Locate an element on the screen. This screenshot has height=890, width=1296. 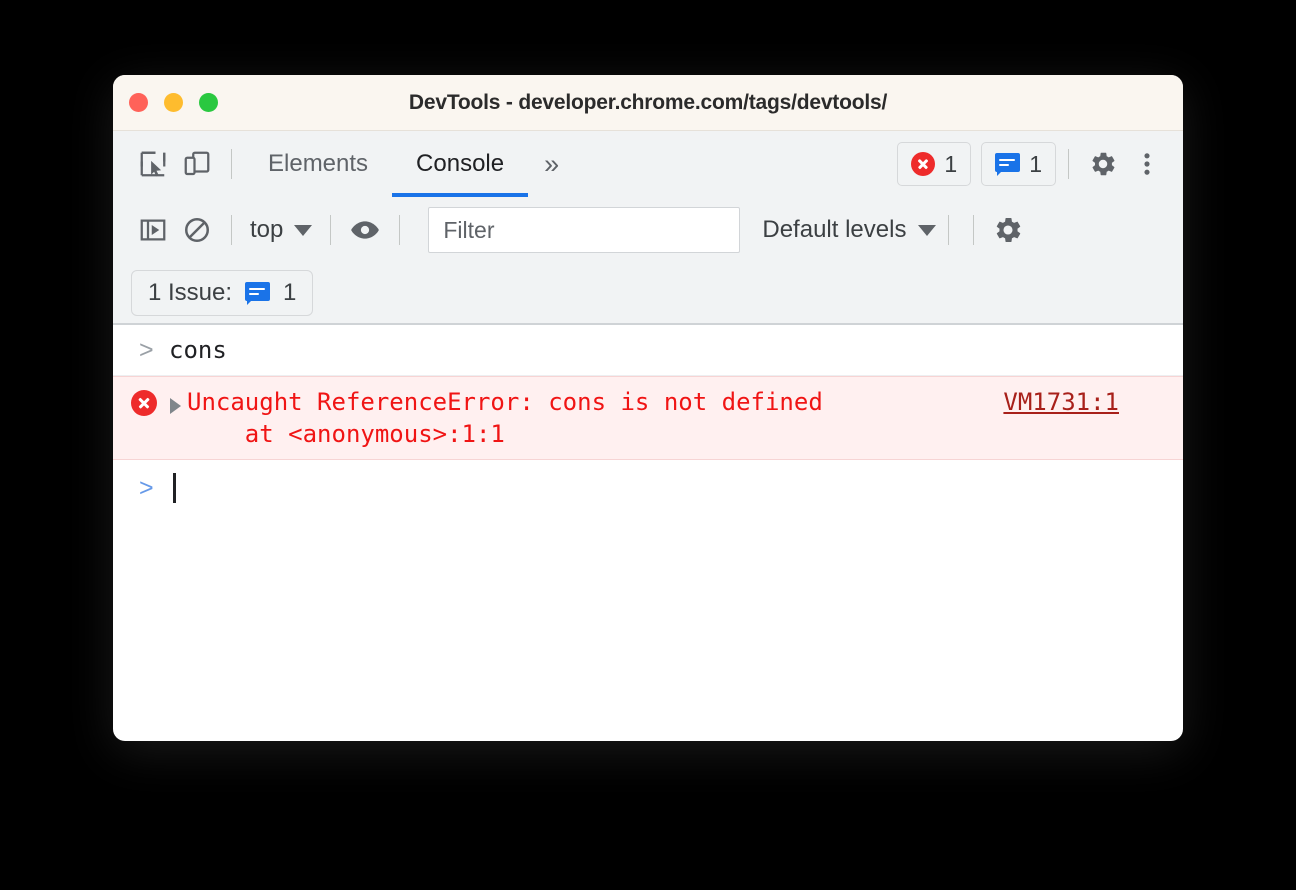
console-prompt-row: > is located at coordinates (648, 486).